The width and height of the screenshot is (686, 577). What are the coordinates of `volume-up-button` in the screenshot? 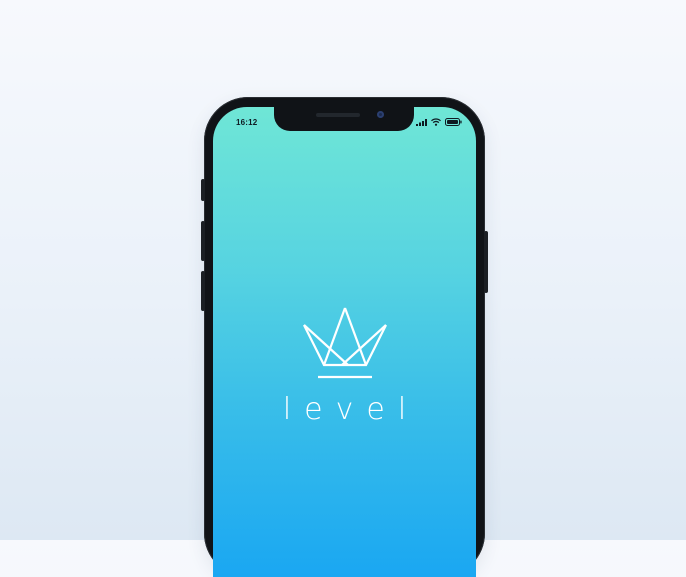 It's located at (203, 241).